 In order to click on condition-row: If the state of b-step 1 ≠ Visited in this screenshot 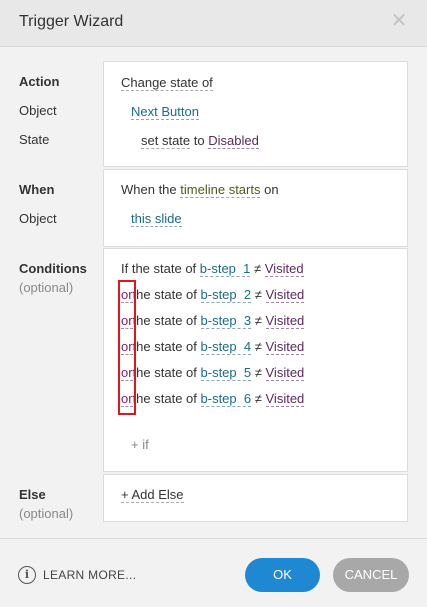, I will do `click(212, 269)`.